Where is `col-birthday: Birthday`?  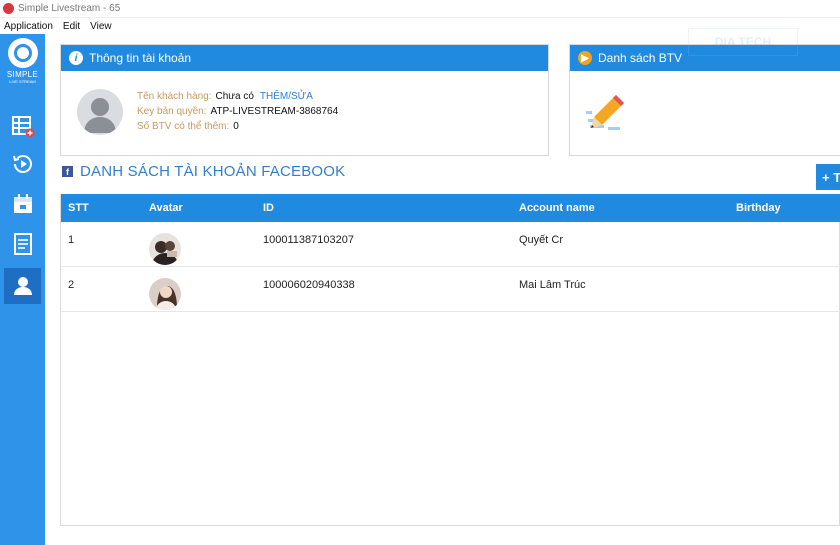
col-birthday: Birthday is located at coordinates (758, 208).